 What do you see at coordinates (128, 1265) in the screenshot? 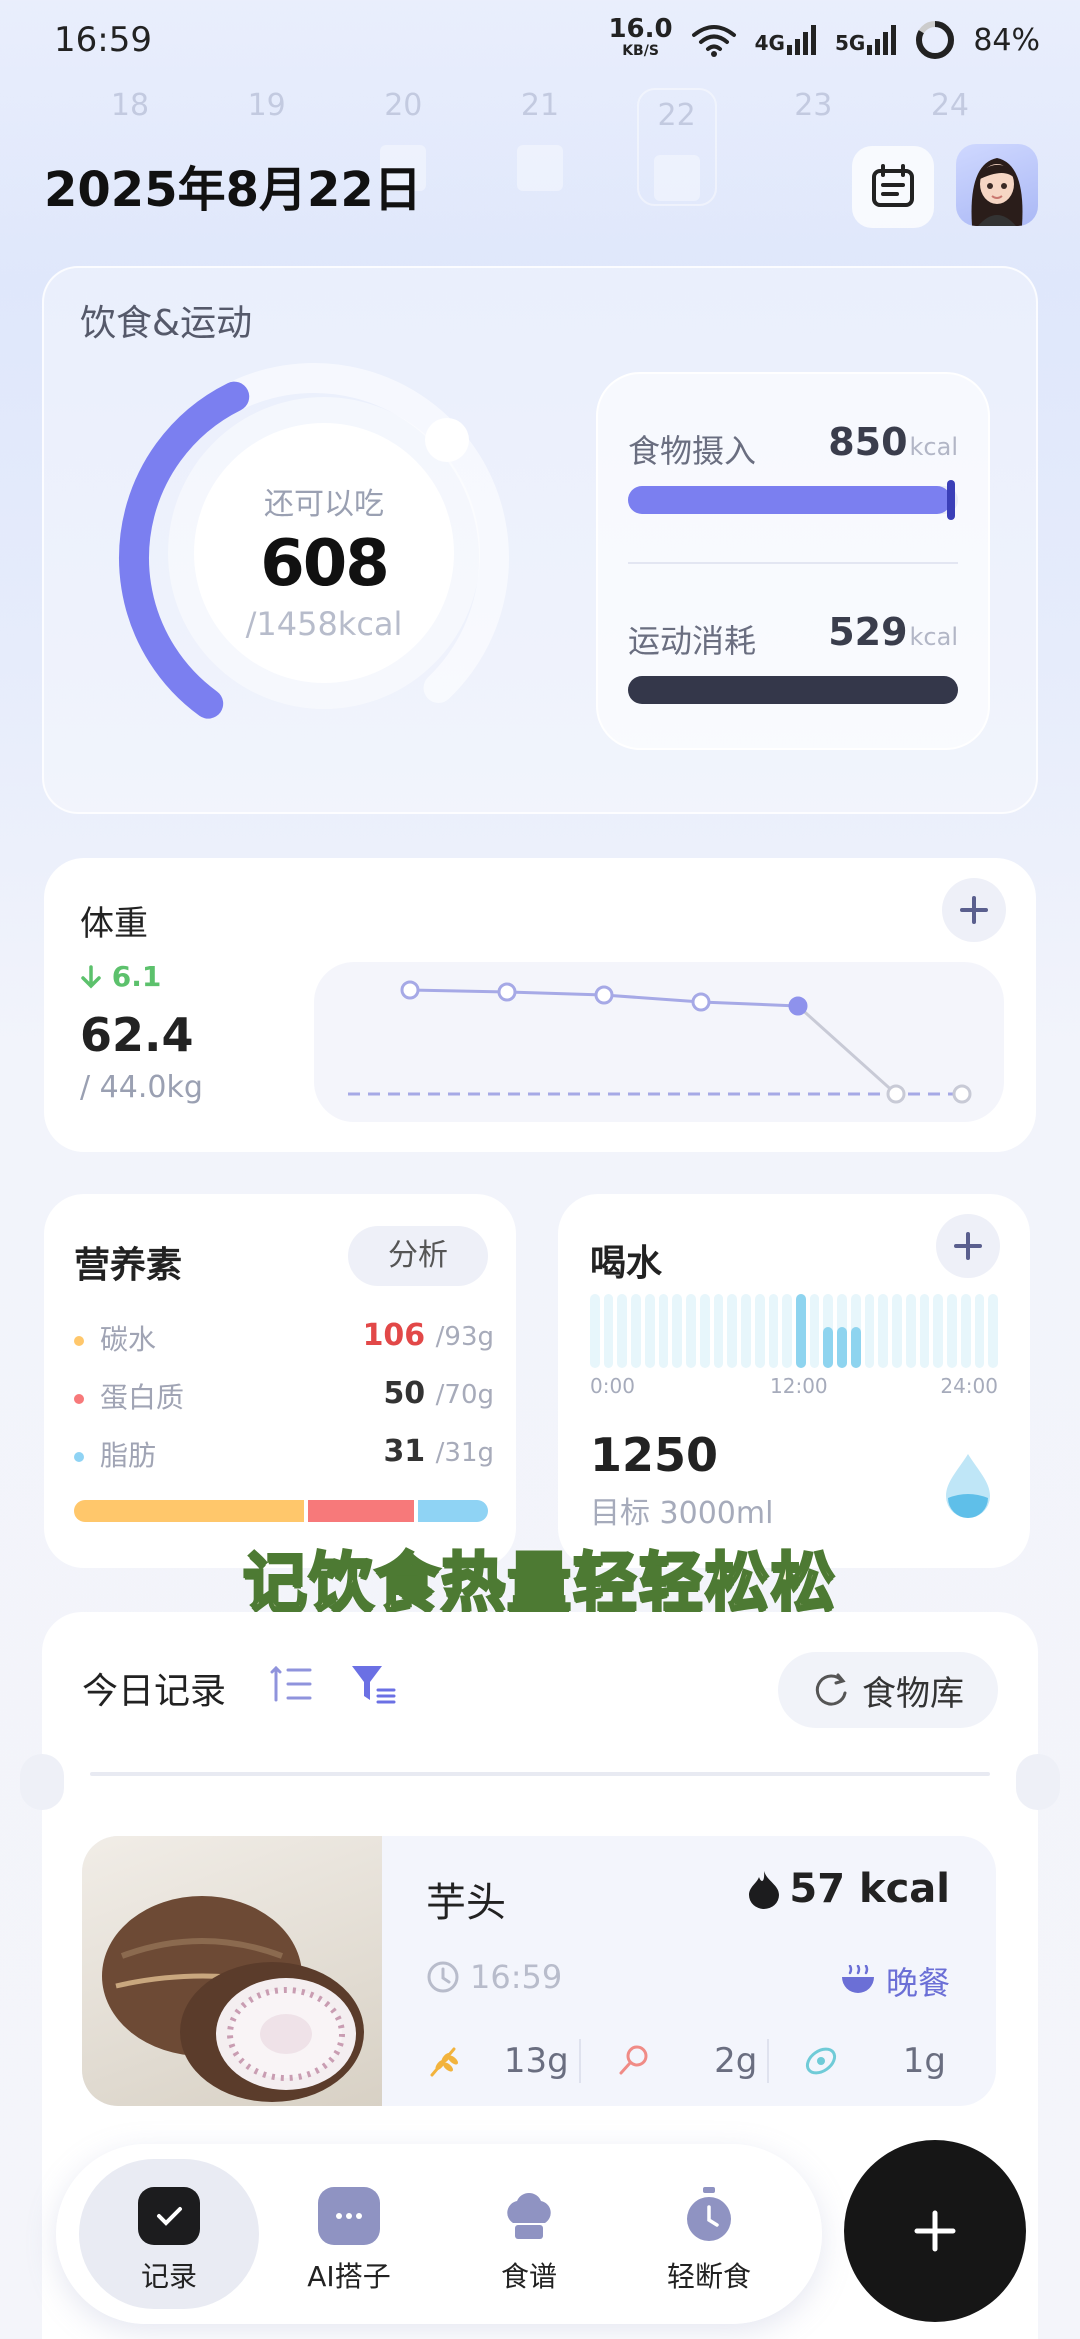
I see `nutrients-title: 营养素` at bounding box center [128, 1265].